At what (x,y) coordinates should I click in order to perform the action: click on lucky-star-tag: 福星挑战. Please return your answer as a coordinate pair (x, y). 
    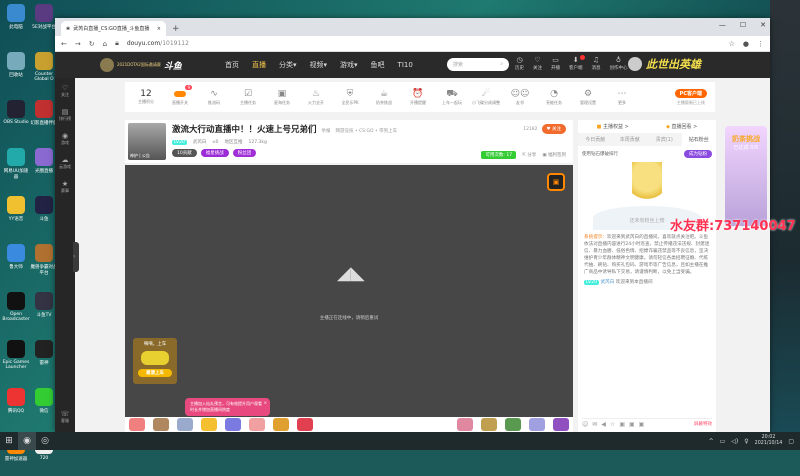
    Looking at the image, I should click on (214, 153).